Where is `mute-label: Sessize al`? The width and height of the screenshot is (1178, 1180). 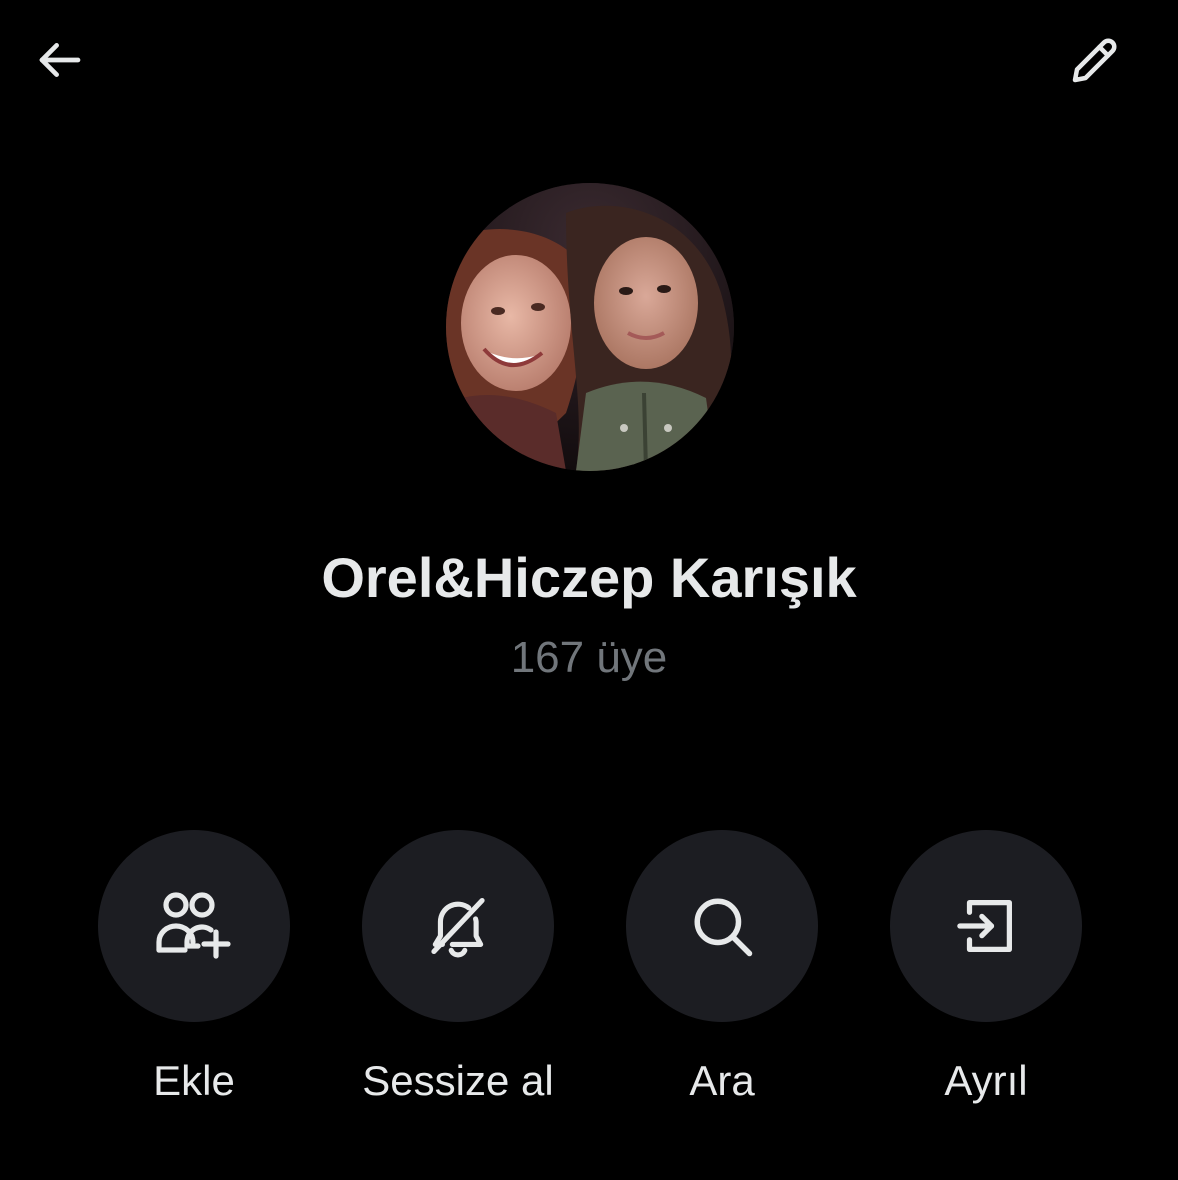 mute-label: Sessize al is located at coordinates (458, 1080).